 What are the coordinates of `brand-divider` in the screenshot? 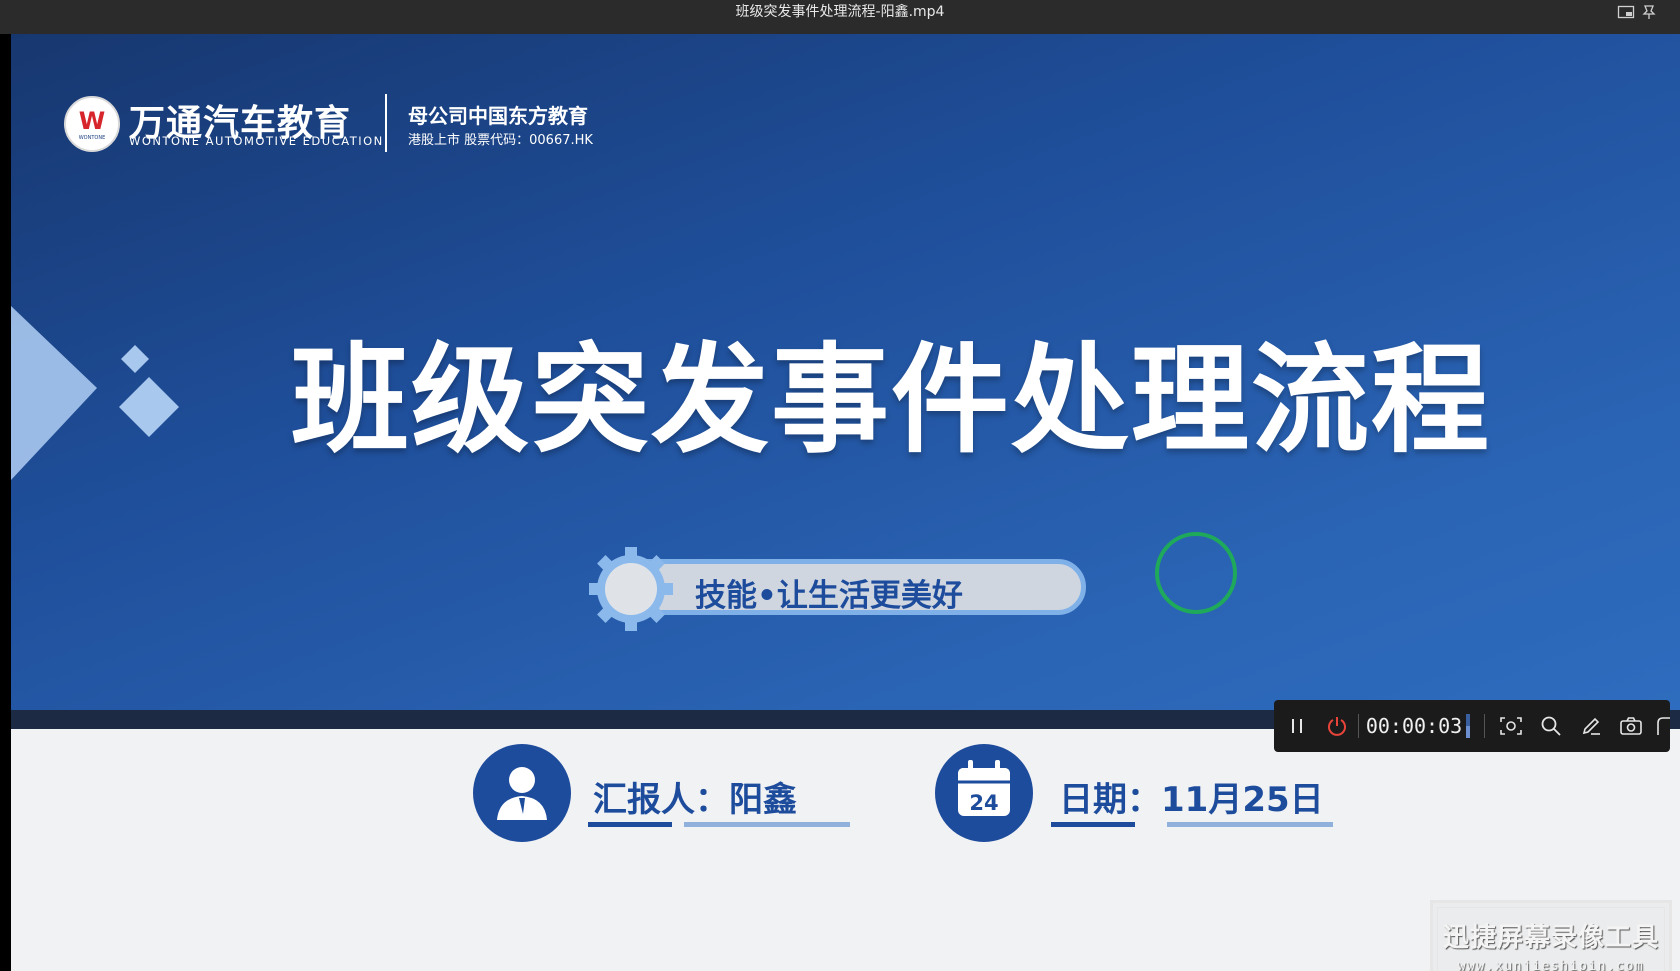 It's located at (386, 123).